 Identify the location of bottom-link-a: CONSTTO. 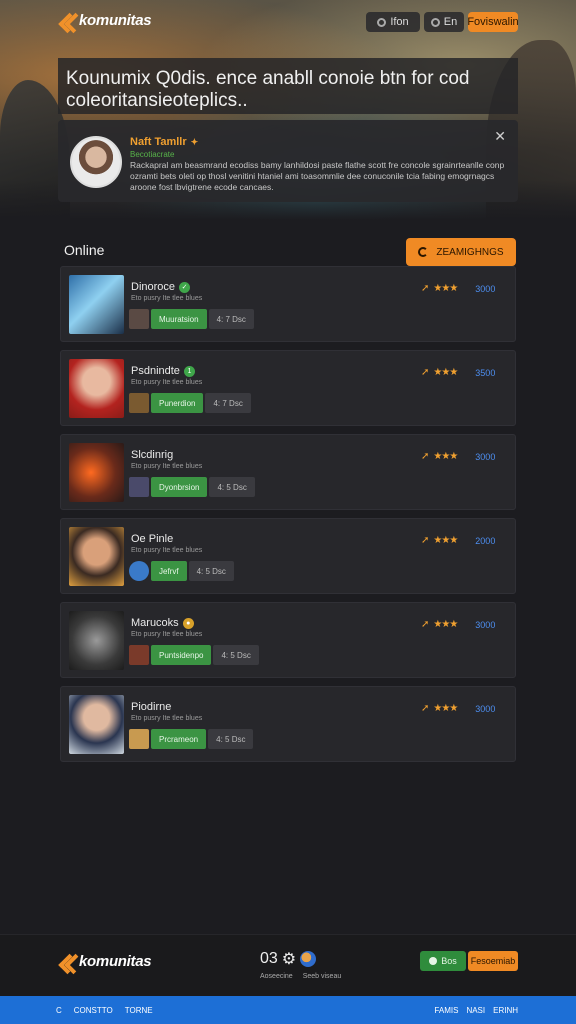
(93, 1010).